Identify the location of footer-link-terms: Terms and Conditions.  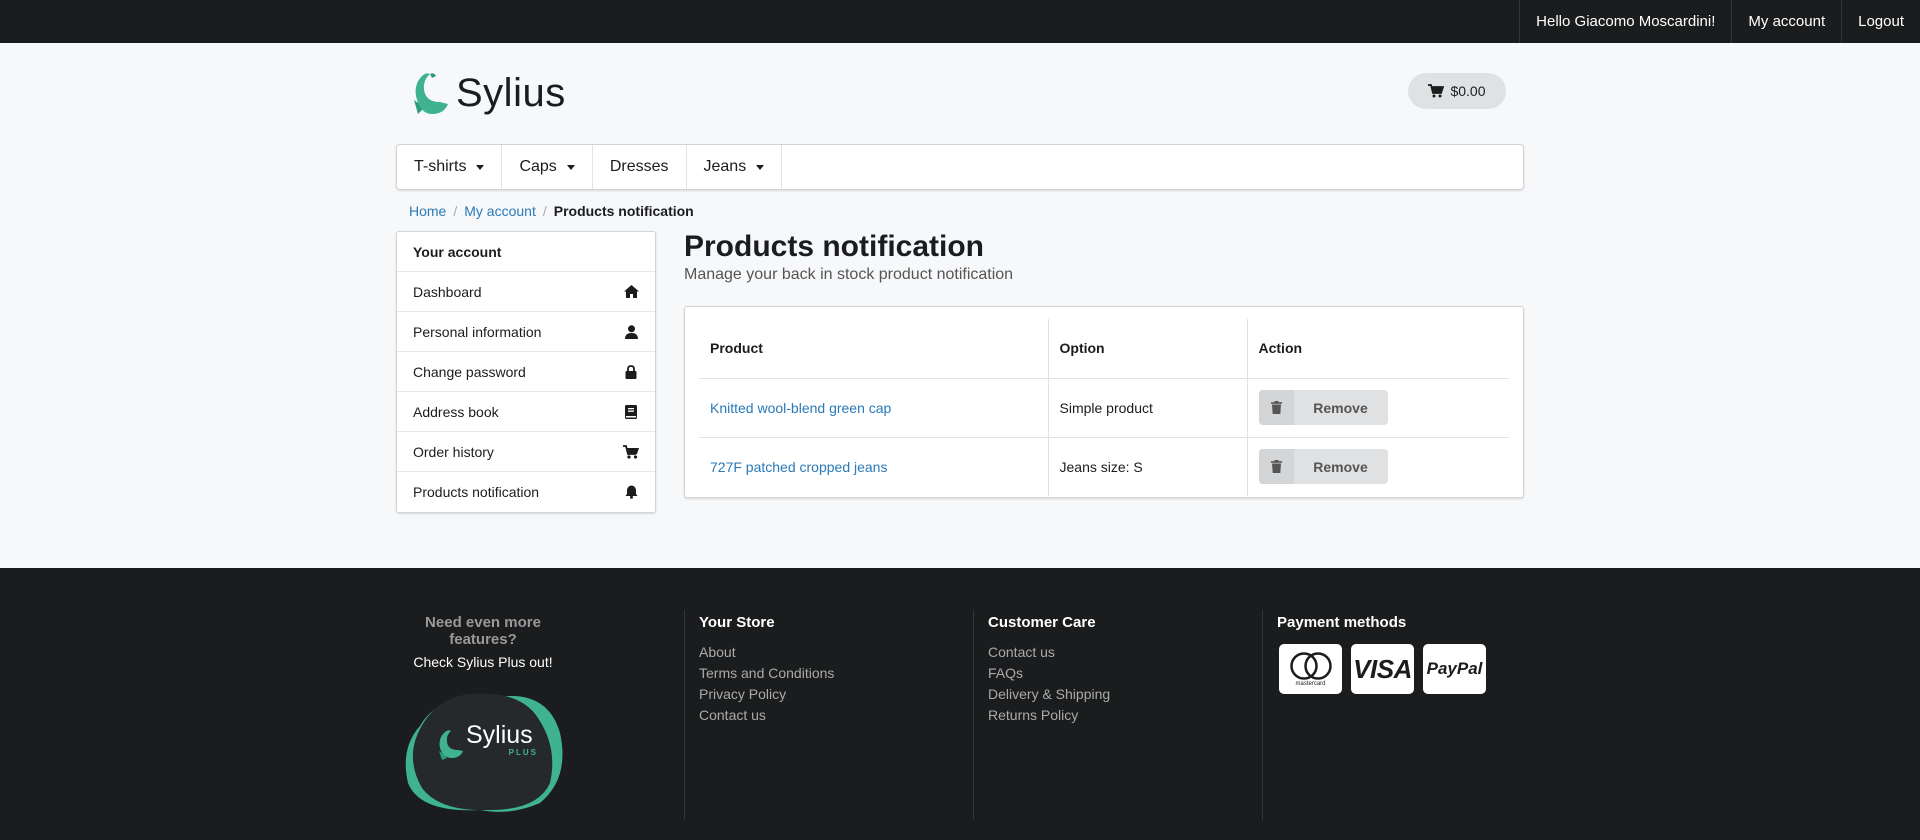
(836, 673).